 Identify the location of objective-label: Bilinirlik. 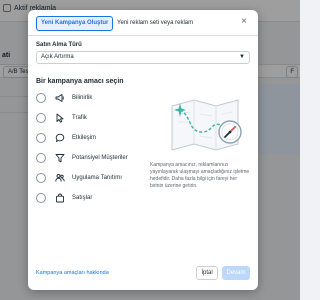
(82, 97).